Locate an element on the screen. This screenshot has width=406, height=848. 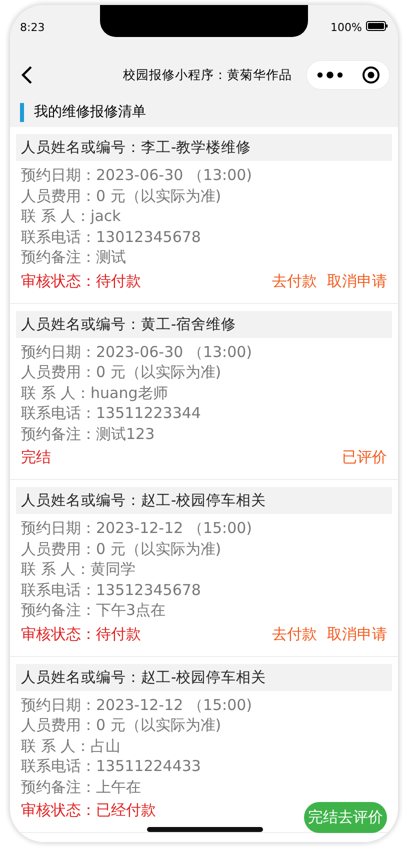
page-title: 校园报修小程序：黄菊华作品 is located at coordinates (207, 75).